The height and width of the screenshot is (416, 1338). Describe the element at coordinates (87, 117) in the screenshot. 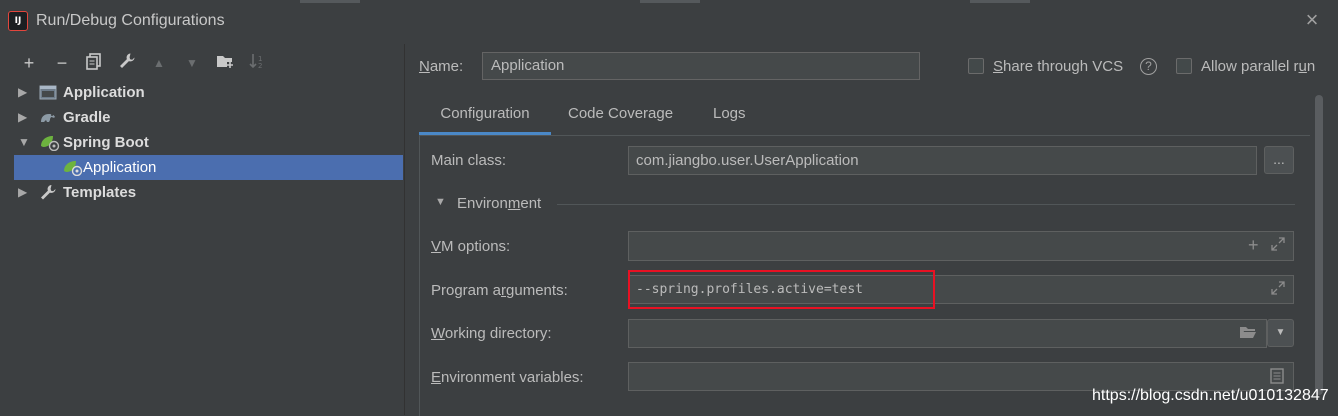

I see `tree-item-label: Gradle` at that location.